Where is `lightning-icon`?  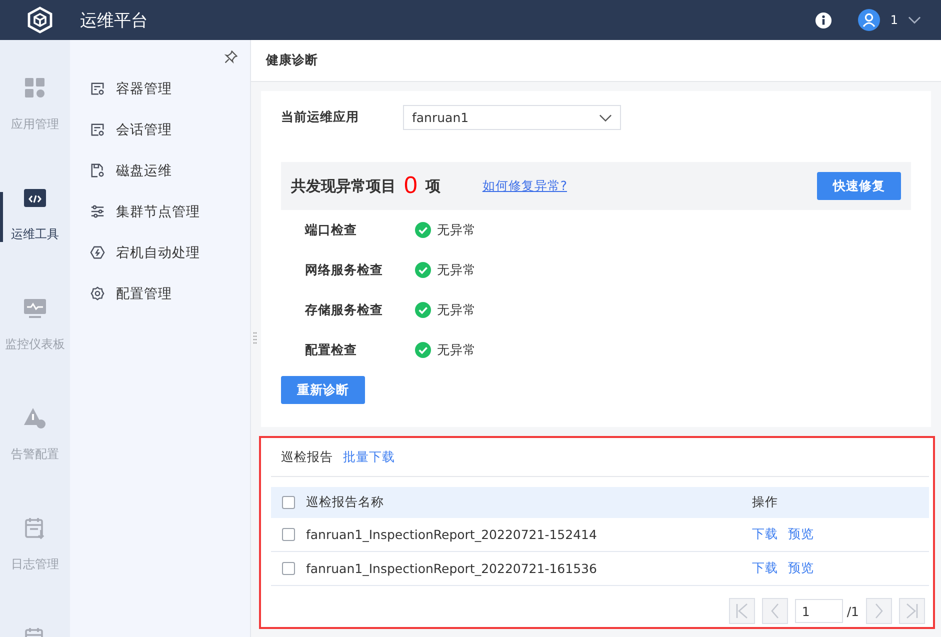 lightning-icon is located at coordinates (97, 252).